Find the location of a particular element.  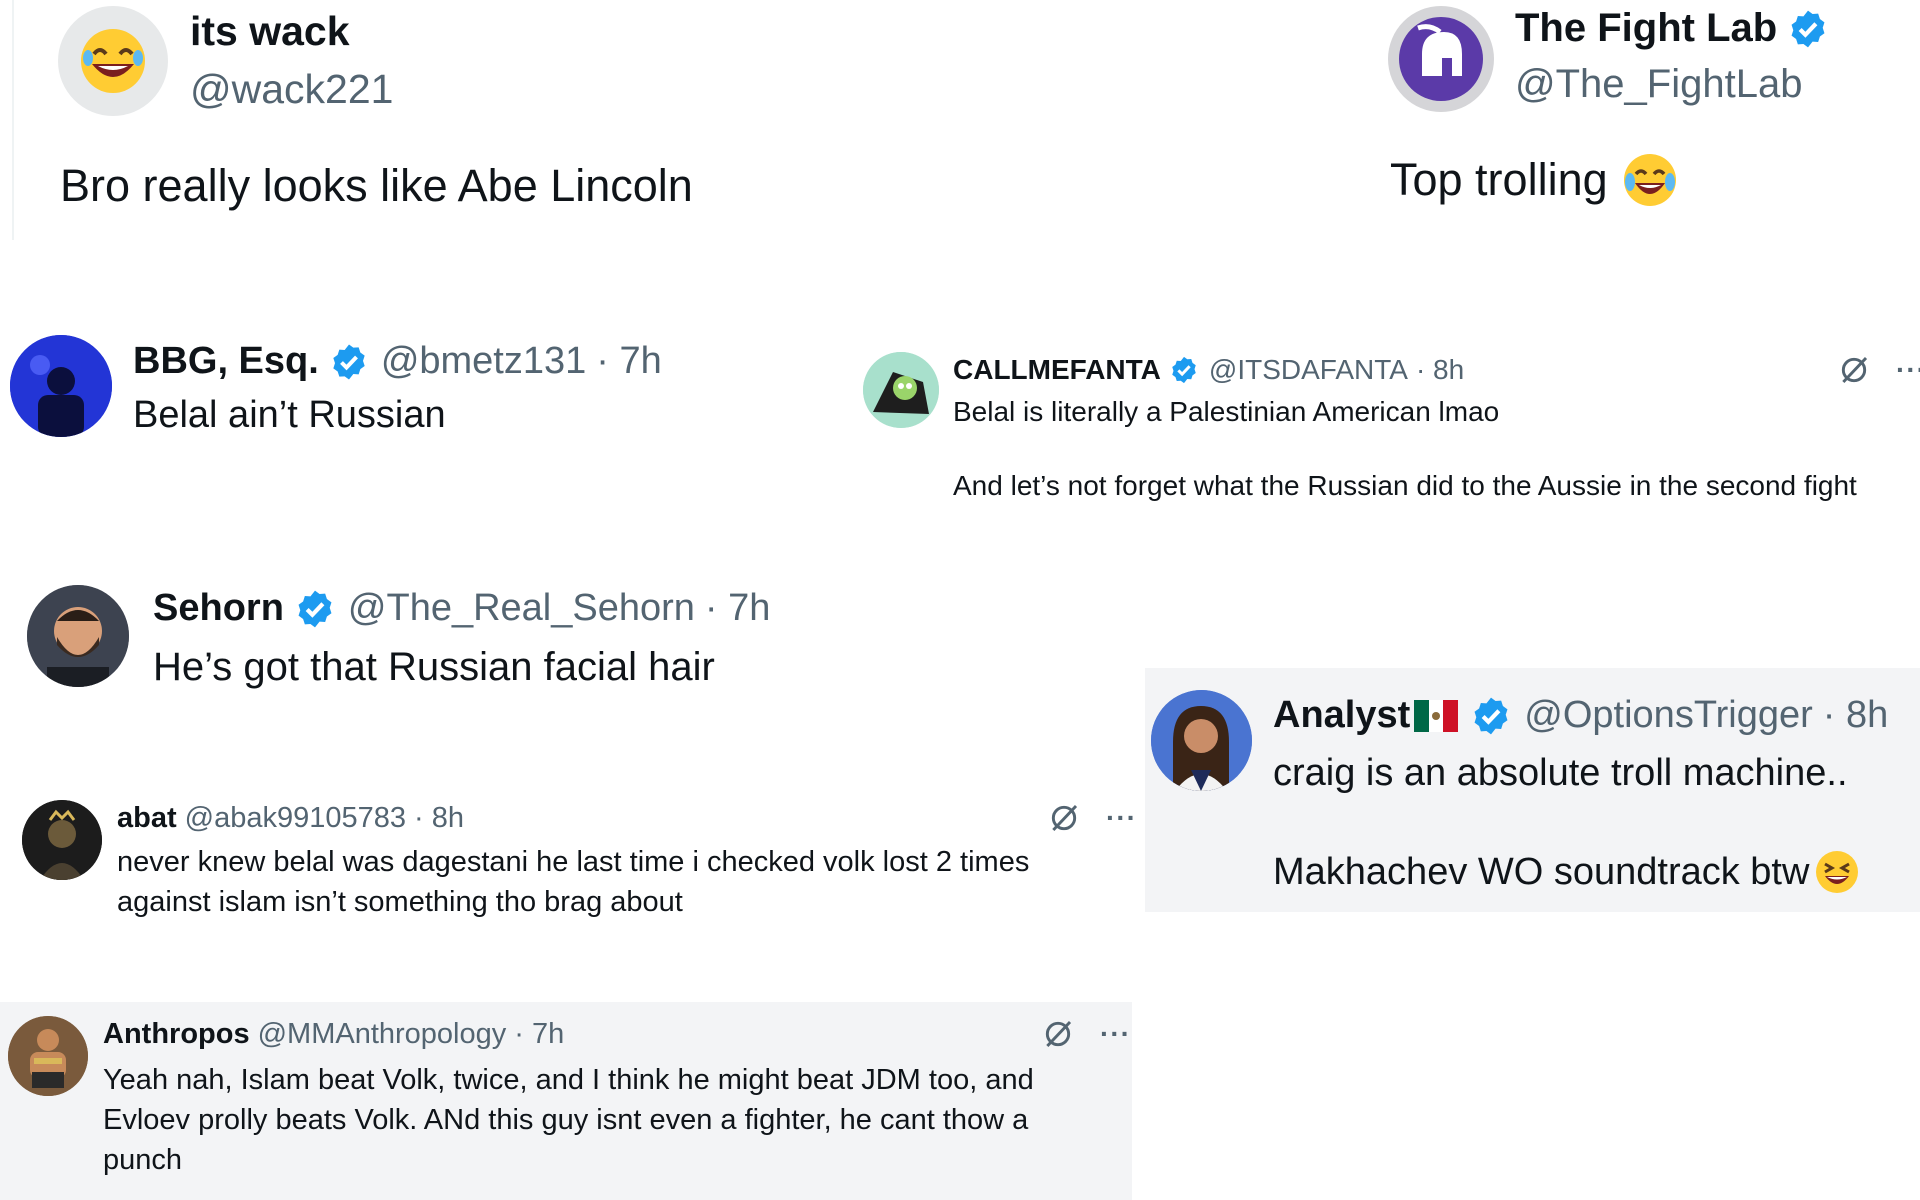

cartoon-avatar is located at coordinates (901, 390).